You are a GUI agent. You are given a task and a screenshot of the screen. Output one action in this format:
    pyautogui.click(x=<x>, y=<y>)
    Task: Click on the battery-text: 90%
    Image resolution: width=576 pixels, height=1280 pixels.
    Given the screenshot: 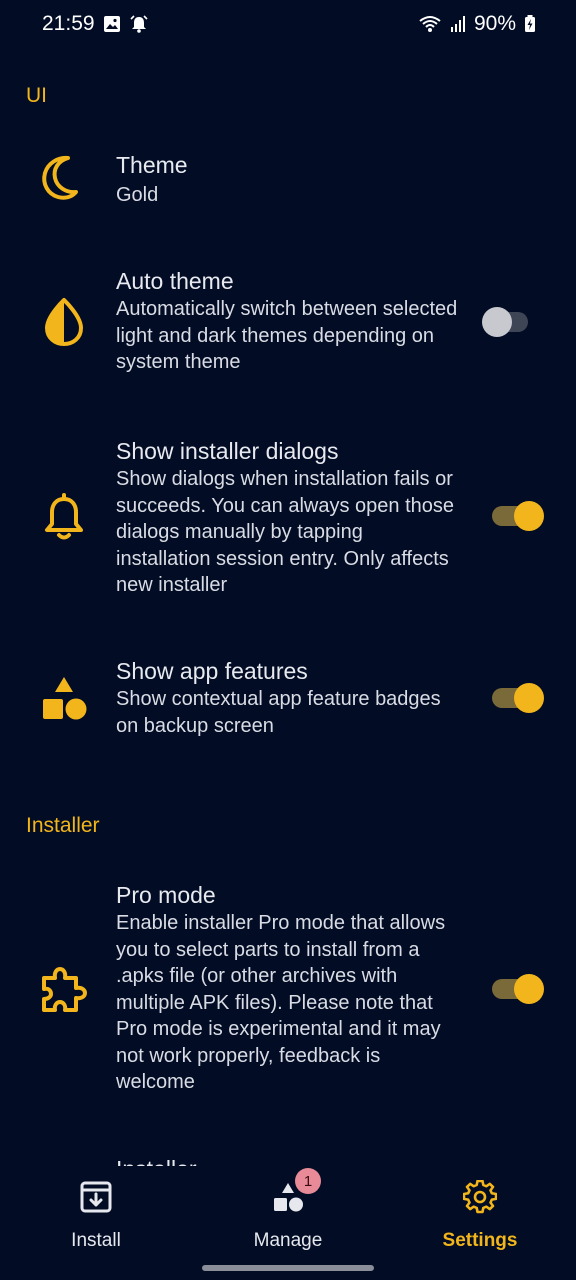 What is the action you would take?
    pyautogui.click(x=494, y=23)
    